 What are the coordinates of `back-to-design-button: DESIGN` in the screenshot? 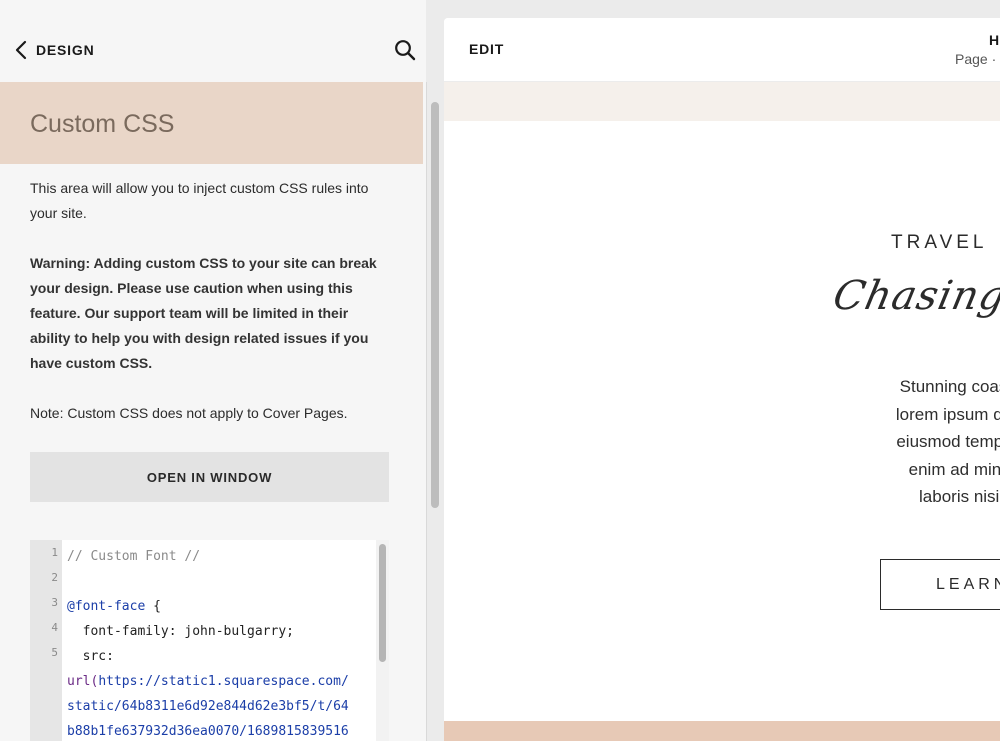 It's located at (54, 50).